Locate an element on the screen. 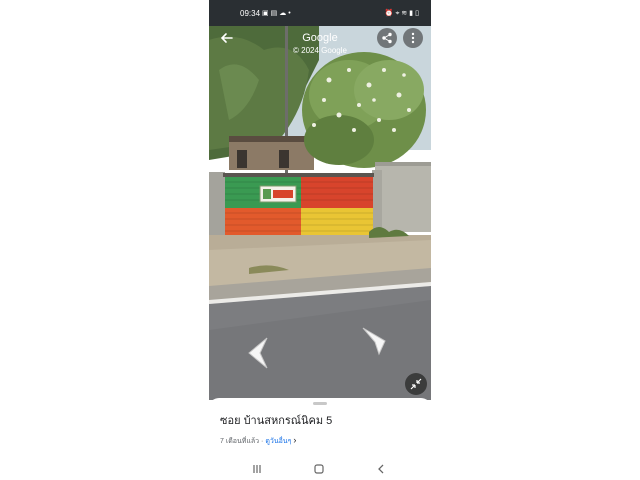 The height and width of the screenshot is (480, 640). gallery-icon: ▣ is located at coordinates (266, 13).